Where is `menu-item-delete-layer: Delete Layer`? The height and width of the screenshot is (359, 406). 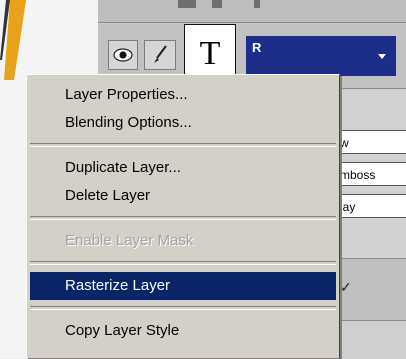
menu-item-delete-layer: Delete Layer is located at coordinates (183, 196).